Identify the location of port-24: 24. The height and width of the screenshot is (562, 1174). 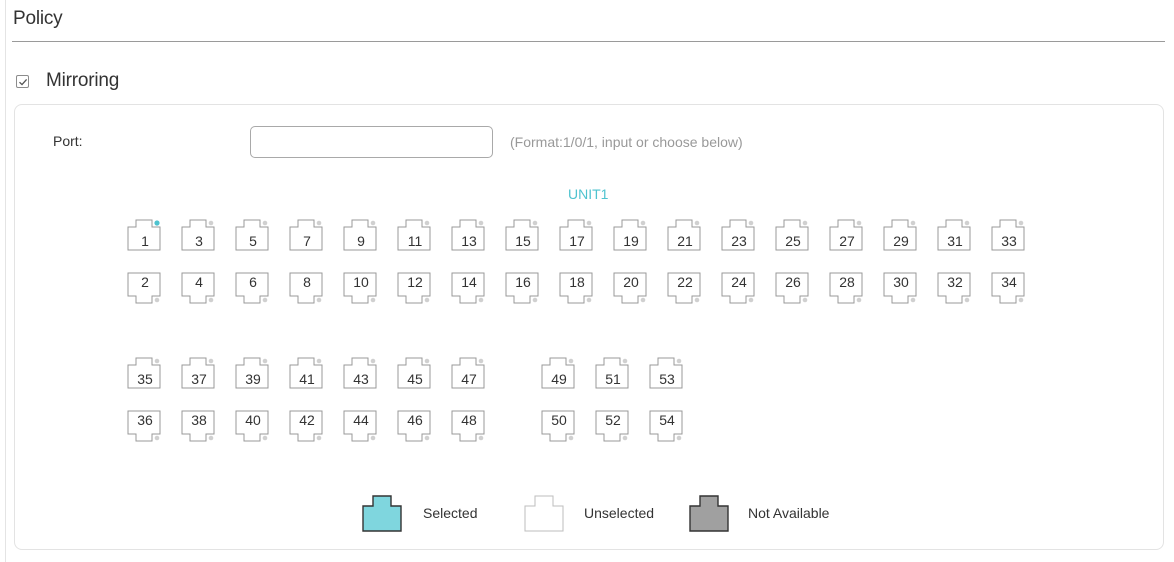
(739, 289).